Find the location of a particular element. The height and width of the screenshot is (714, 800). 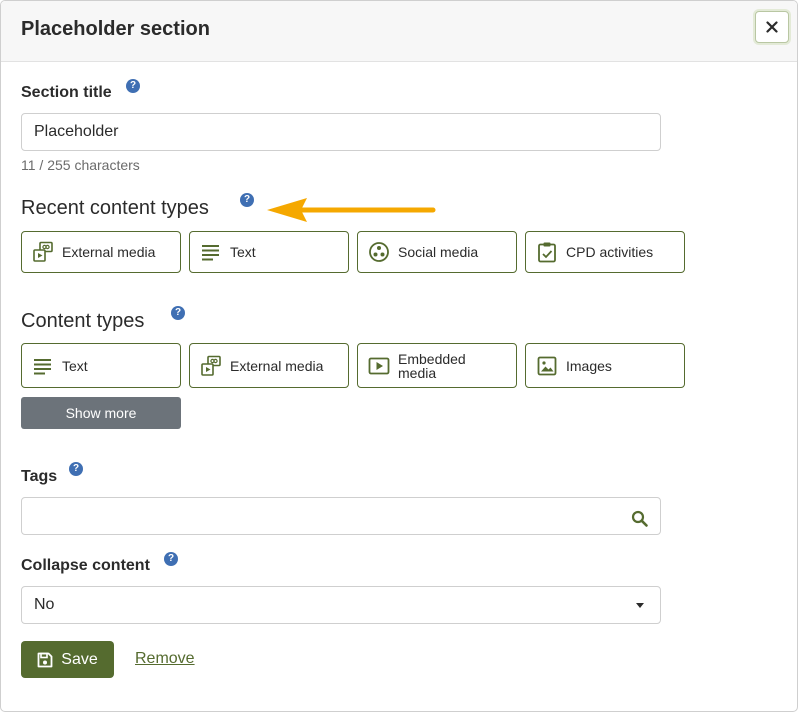

recent-type-external-media: External media is located at coordinates (101, 252).